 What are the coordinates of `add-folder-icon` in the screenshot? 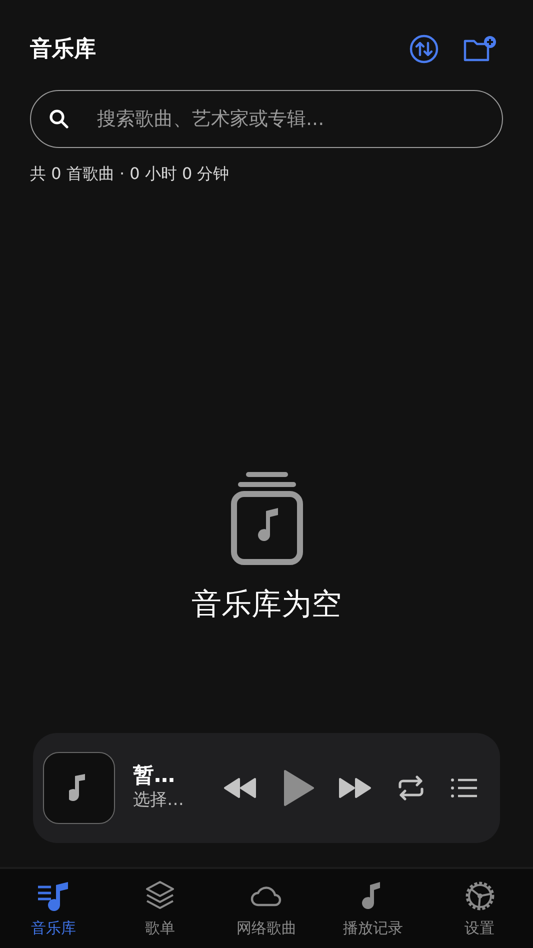 It's located at (480, 49).